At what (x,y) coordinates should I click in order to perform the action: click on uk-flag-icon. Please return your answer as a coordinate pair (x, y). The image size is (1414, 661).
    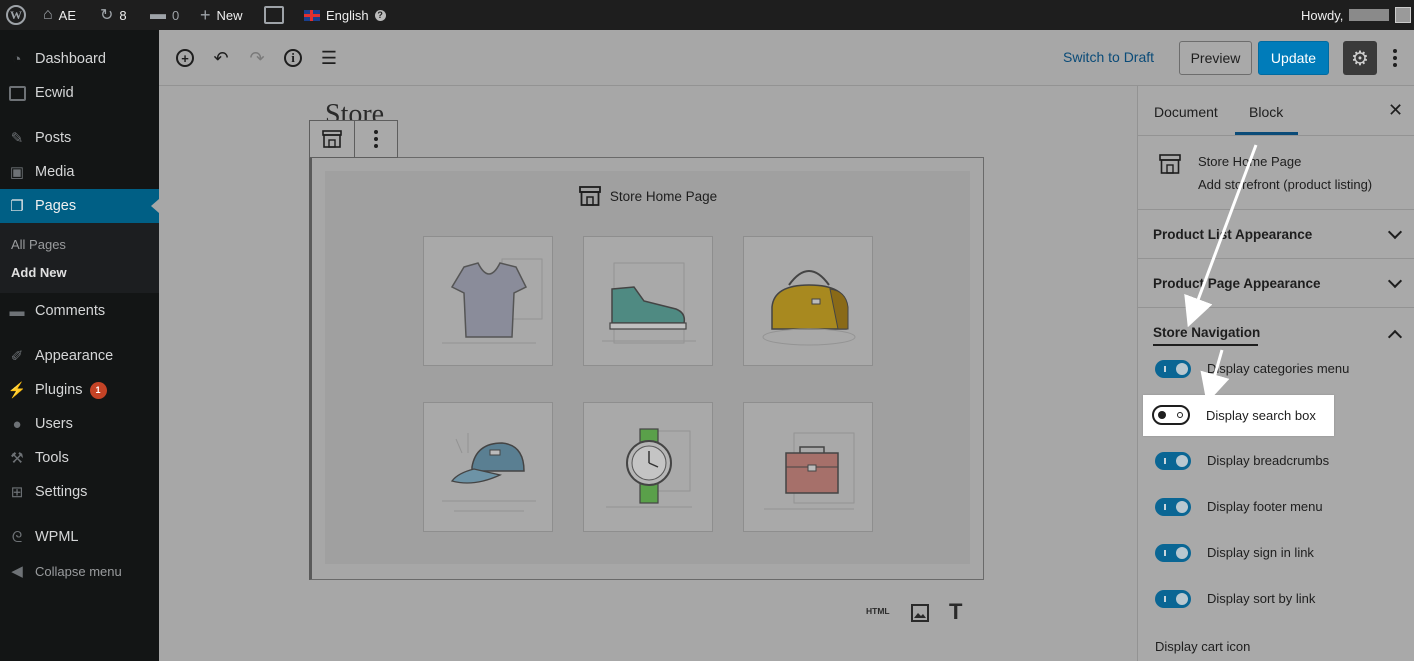
    Looking at the image, I should click on (312, 15).